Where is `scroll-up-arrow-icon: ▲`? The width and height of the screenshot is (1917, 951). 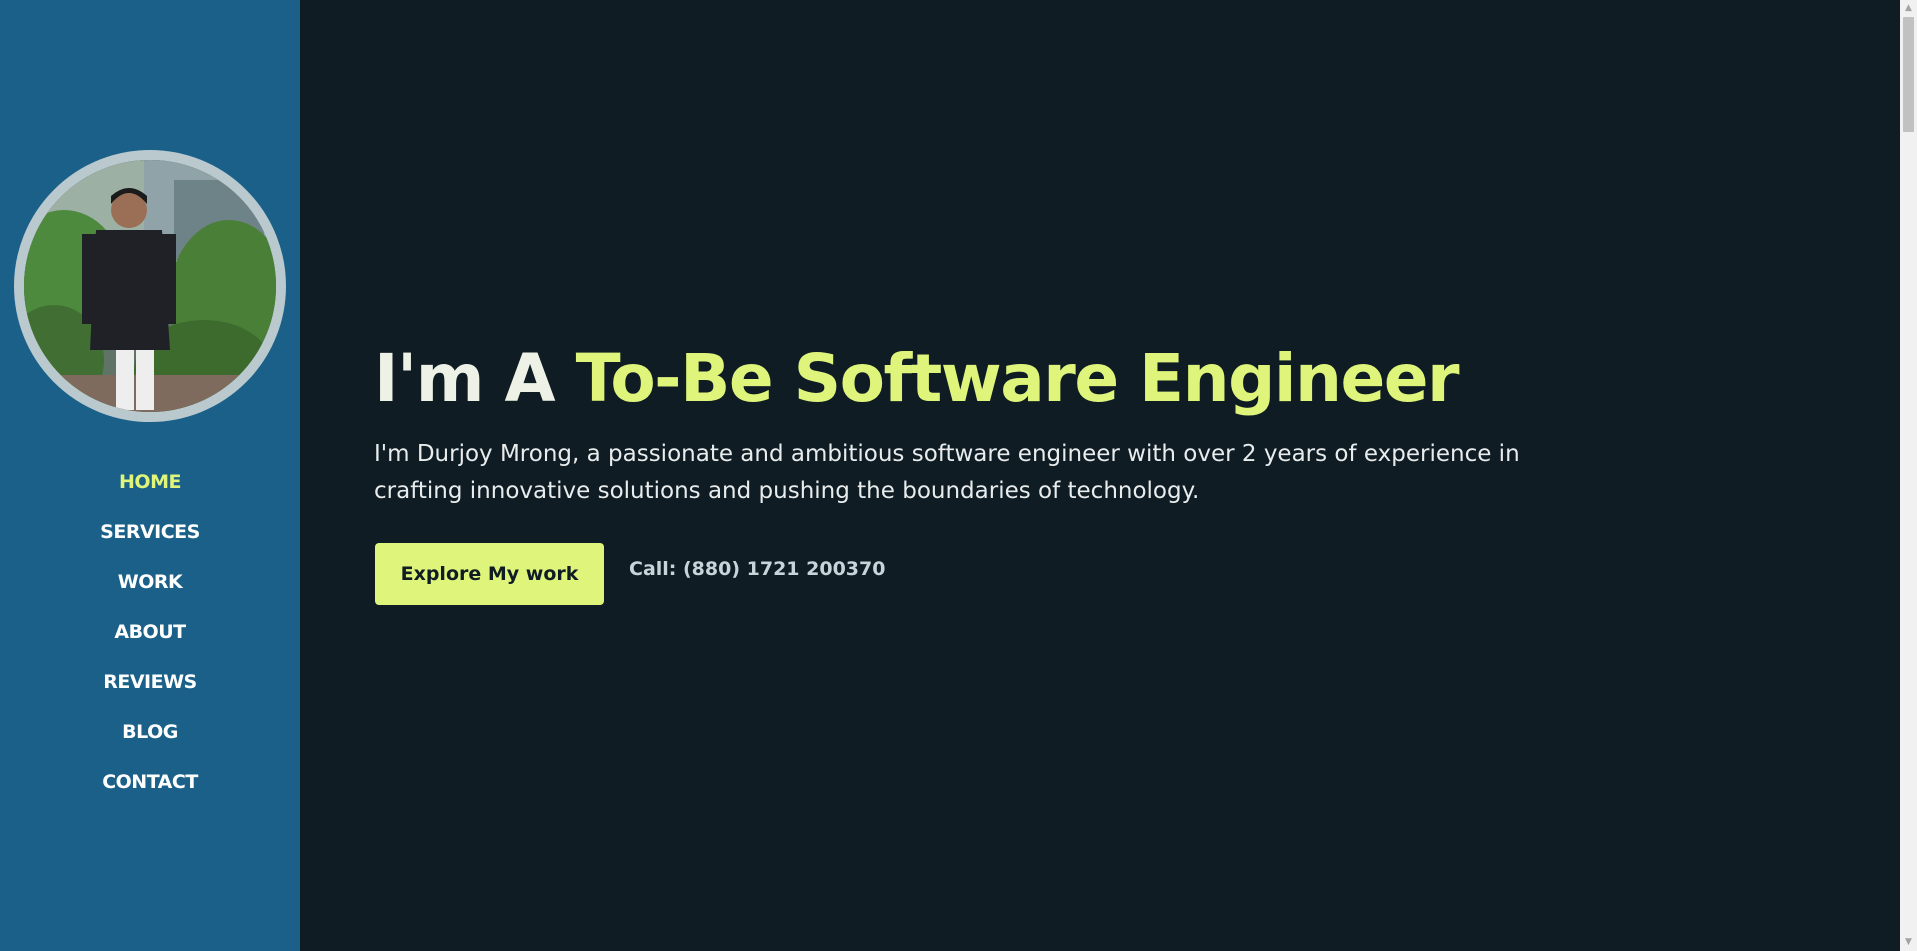
scroll-up-arrow-icon: ▲ is located at coordinates (1908, 8).